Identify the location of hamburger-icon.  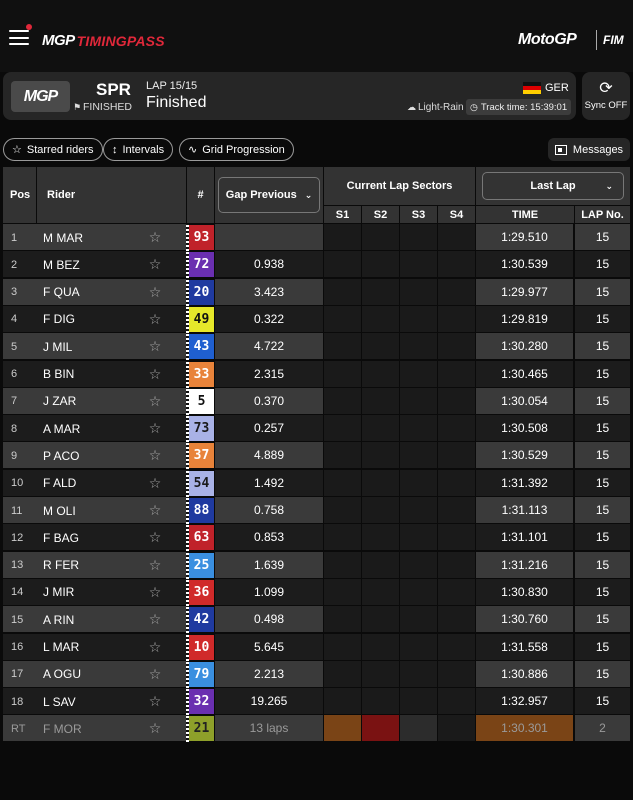
(19, 38).